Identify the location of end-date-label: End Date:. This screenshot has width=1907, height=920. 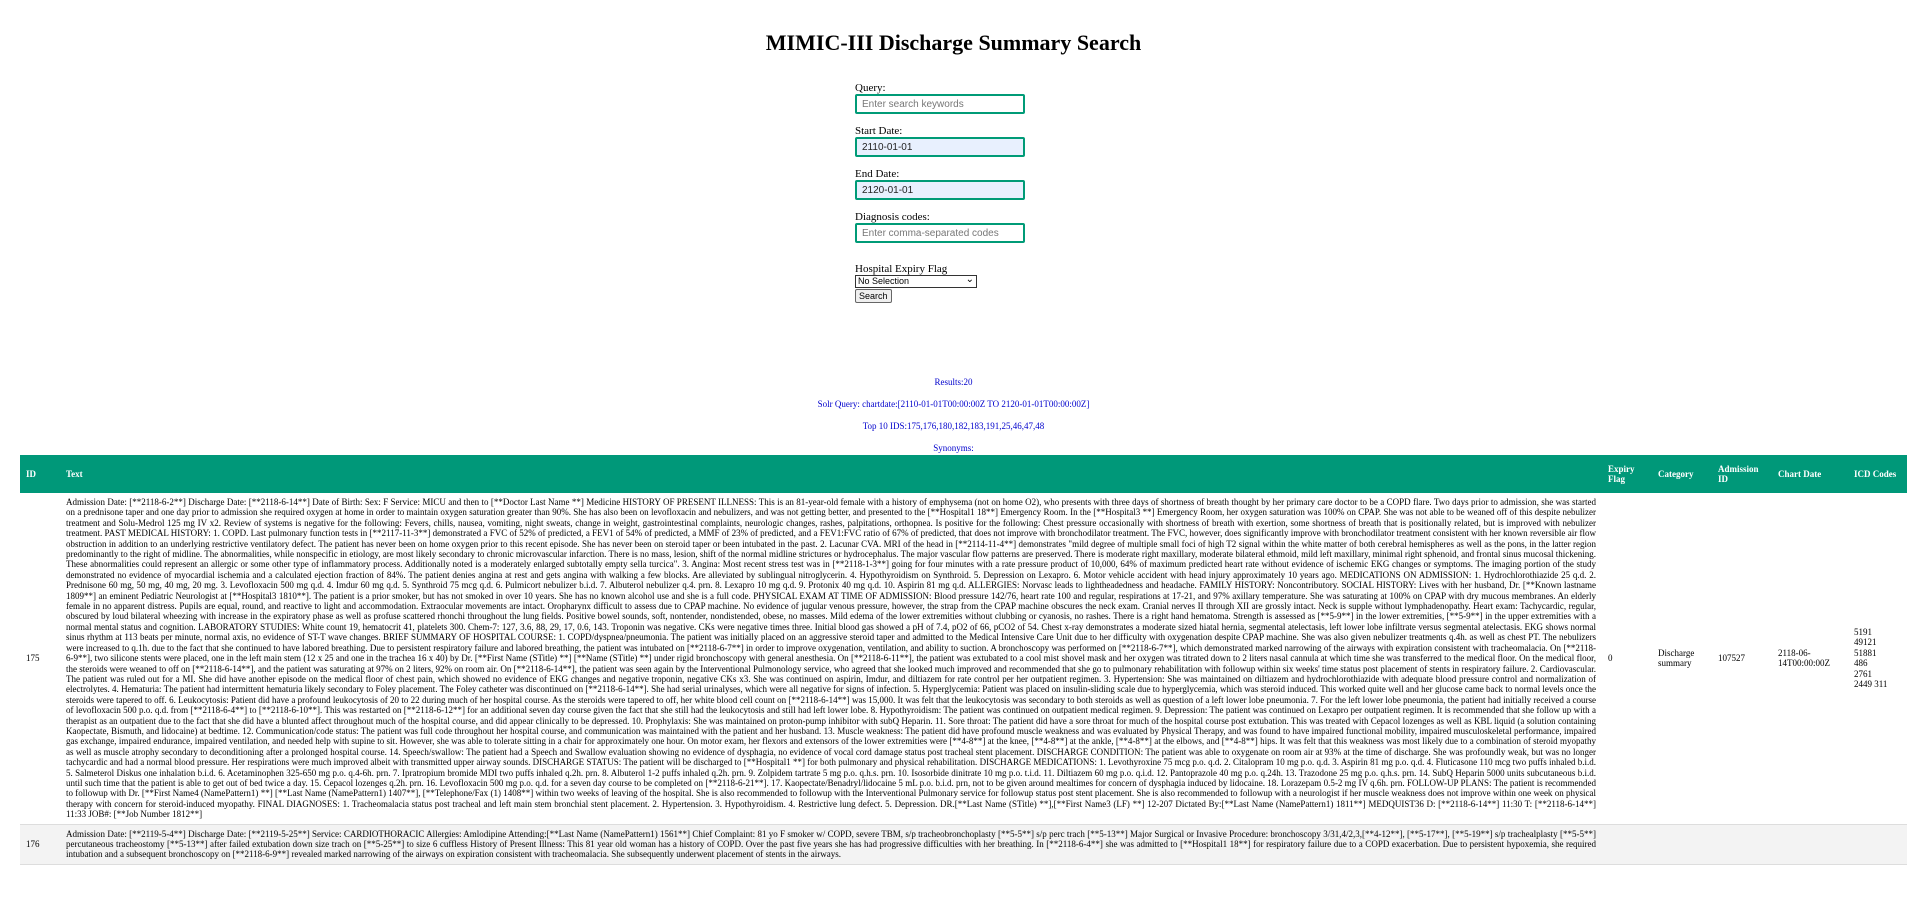
(877, 174).